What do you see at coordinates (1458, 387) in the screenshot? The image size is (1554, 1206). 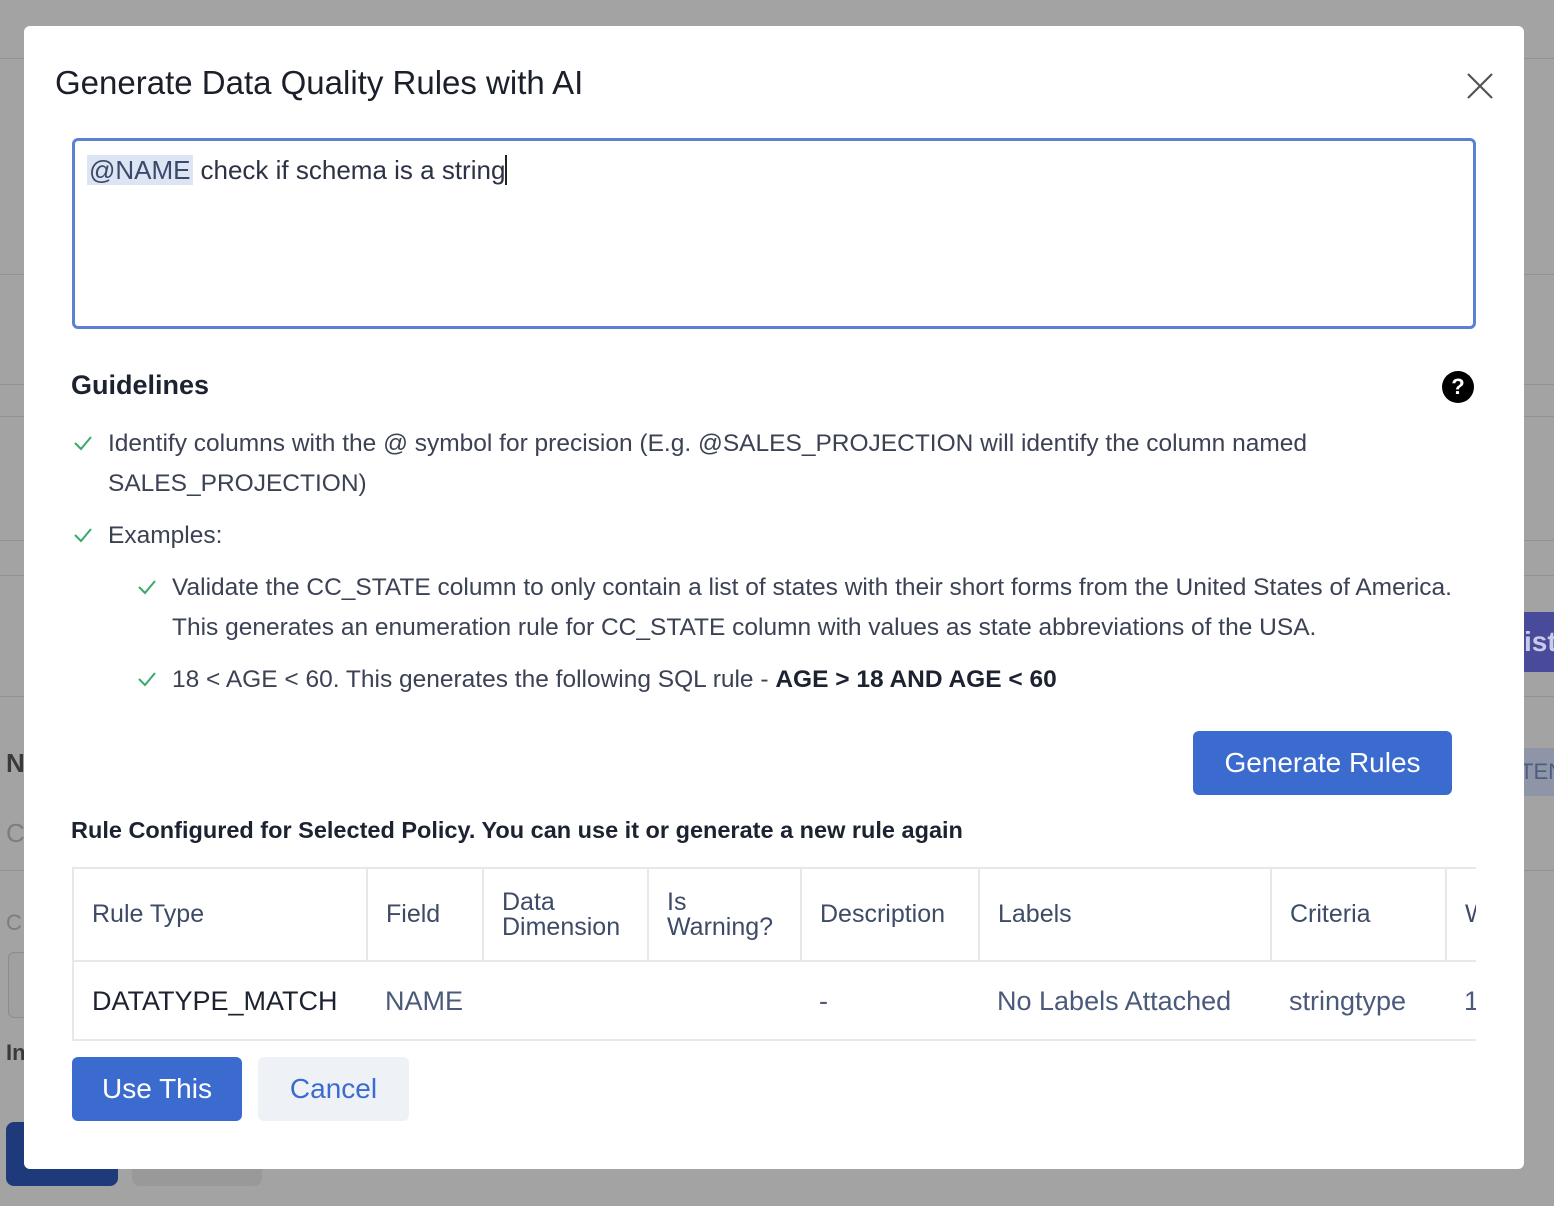 I see `help-icon: ?` at bounding box center [1458, 387].